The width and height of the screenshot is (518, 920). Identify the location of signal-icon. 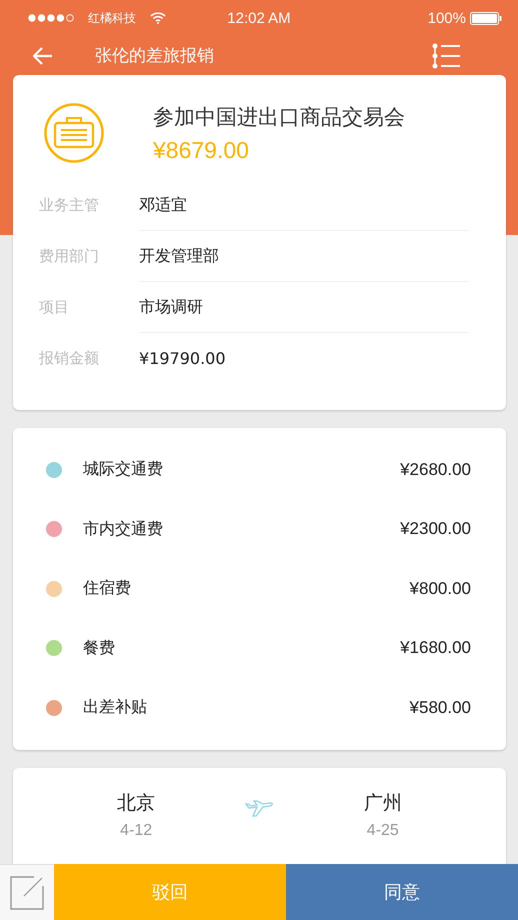
(51, 18).